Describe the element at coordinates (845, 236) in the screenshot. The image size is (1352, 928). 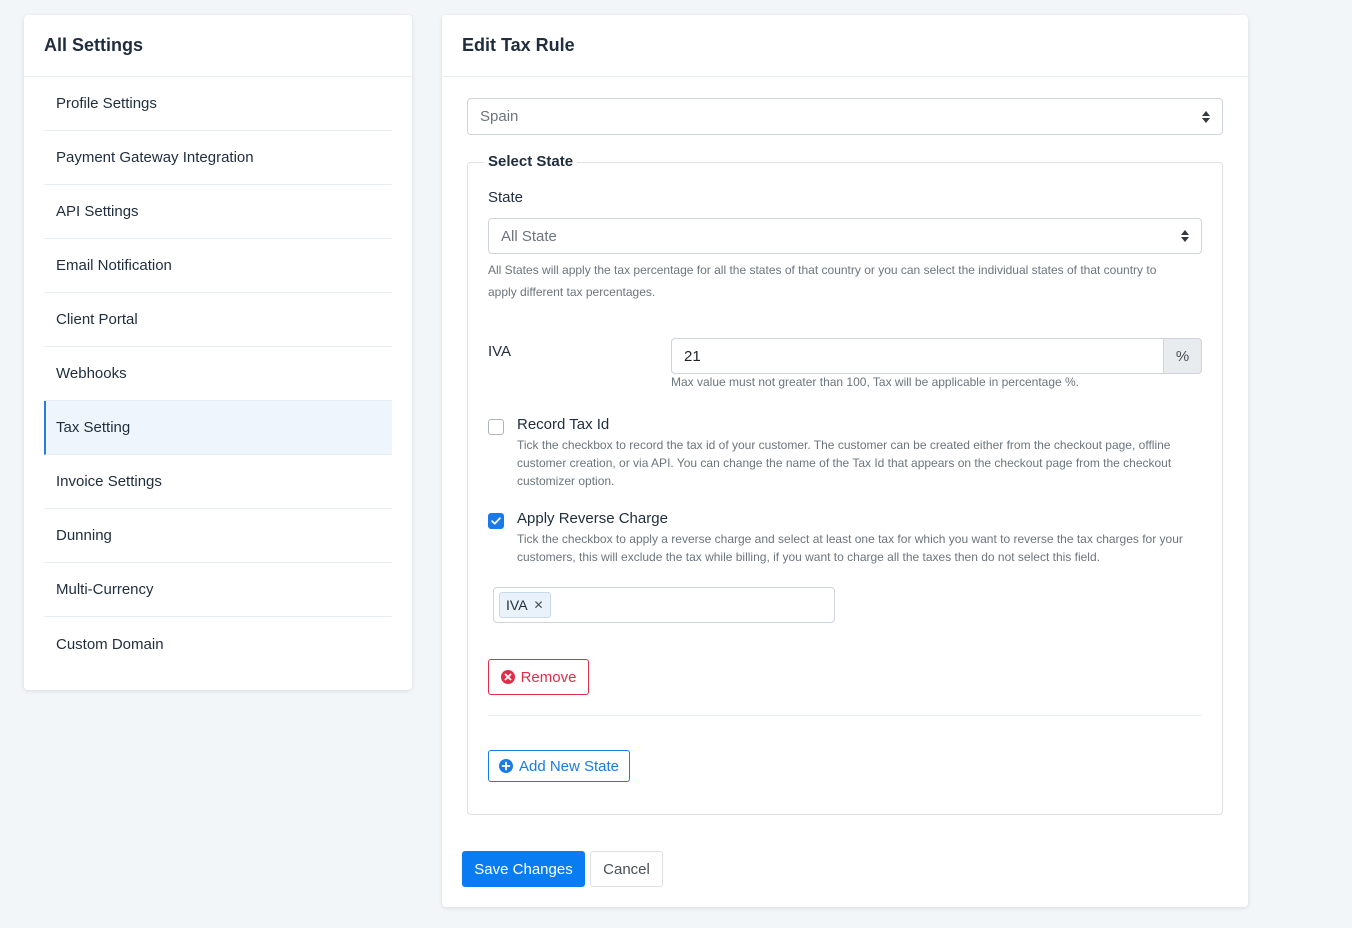
I see `state-select: All State` at that location.